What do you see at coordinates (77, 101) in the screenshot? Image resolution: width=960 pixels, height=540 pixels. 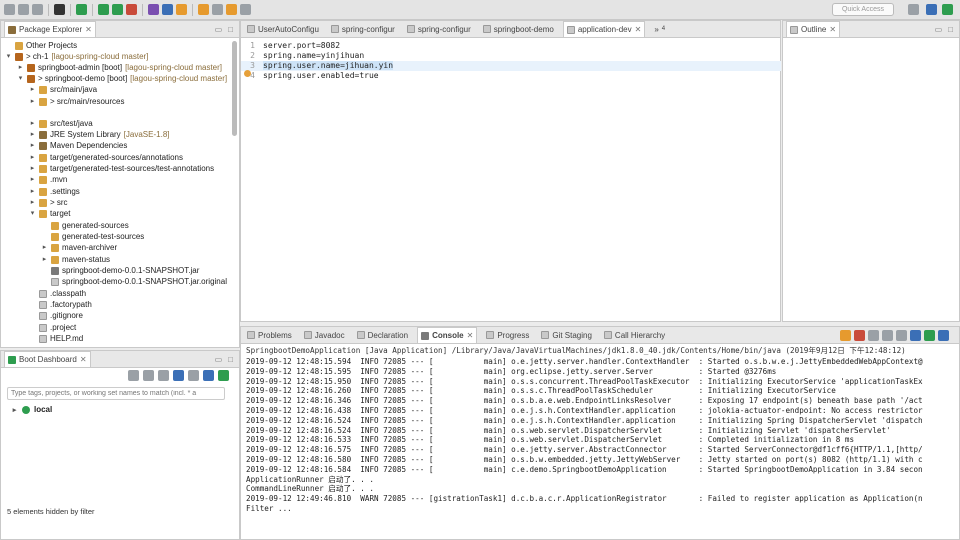 I see `tree-item: ▸ > src/main/resources` at bounding box center [77, 101].